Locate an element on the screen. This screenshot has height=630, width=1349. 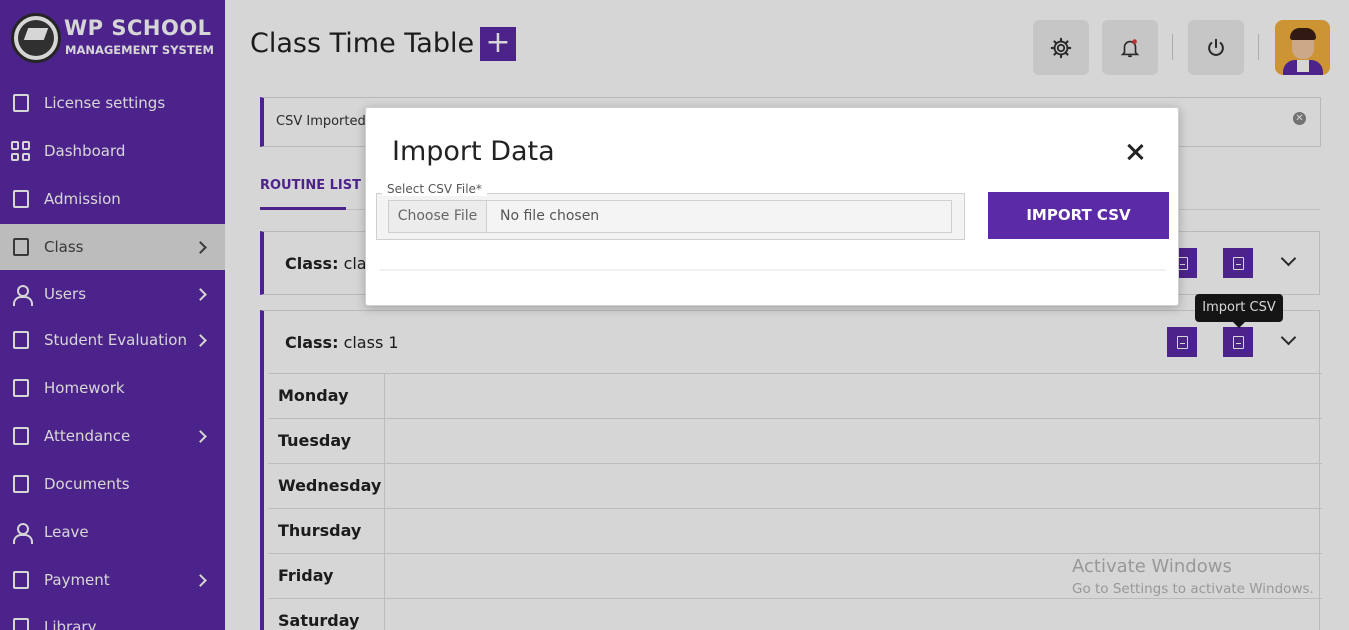
close-icon is located at coordinates (1135, 153).